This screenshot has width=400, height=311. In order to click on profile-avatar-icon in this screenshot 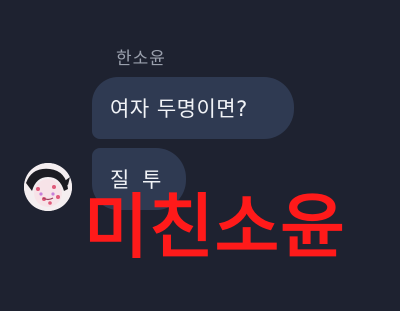, I will do `click(48, 187)`.